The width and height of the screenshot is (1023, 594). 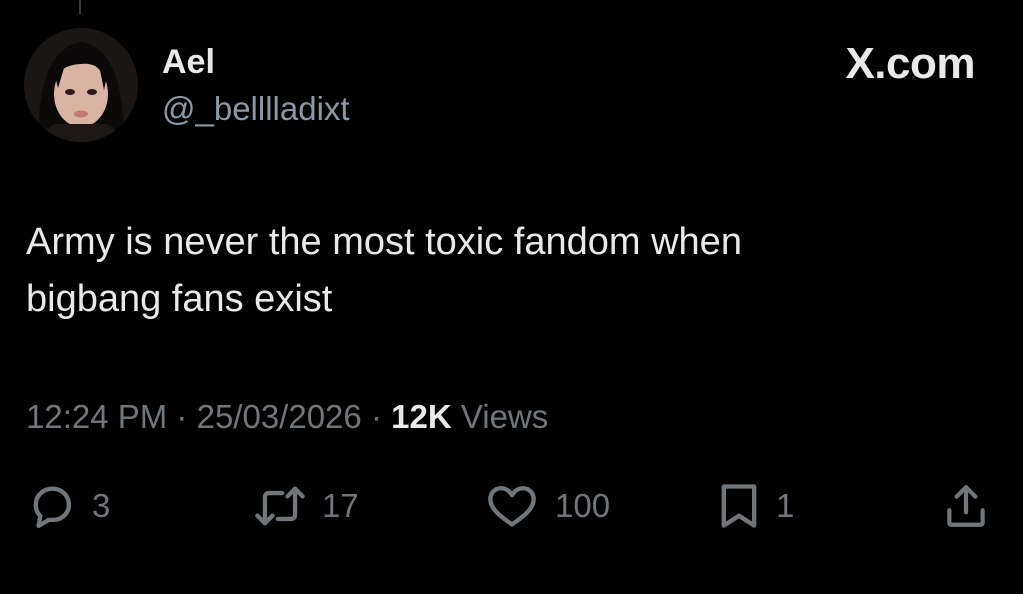 I want to click on bookmark-button: 1, so click(x=755, y=506).